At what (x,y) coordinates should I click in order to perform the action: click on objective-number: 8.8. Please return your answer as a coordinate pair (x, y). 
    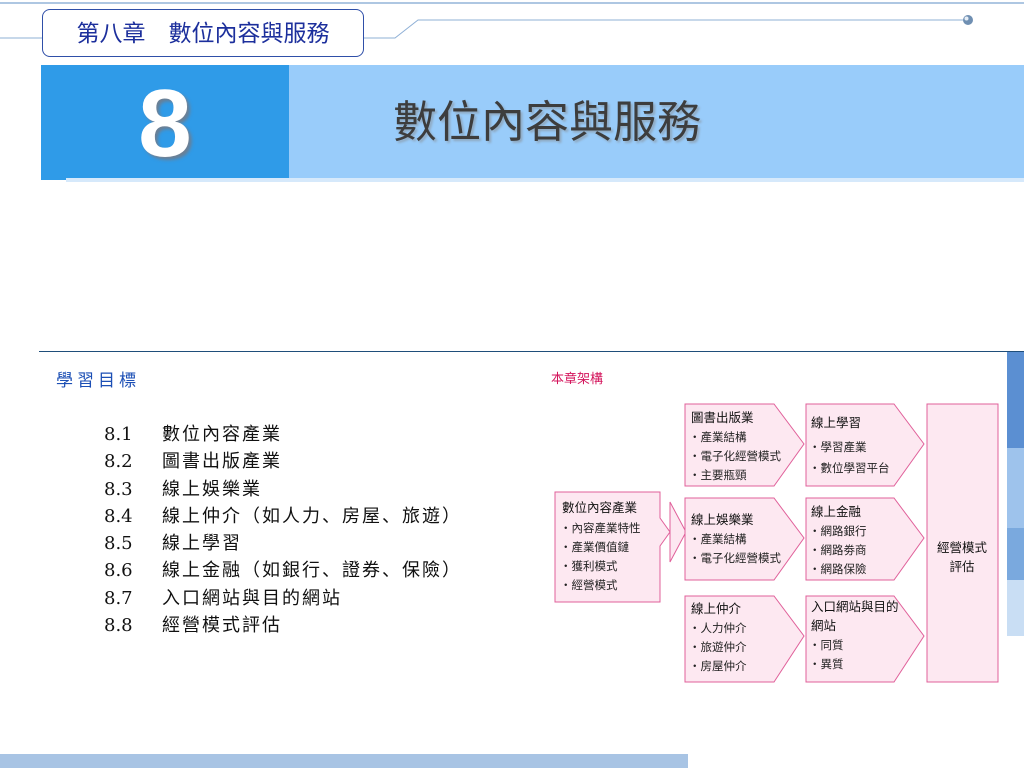
    Looking at the image, I should click on (118, 626).